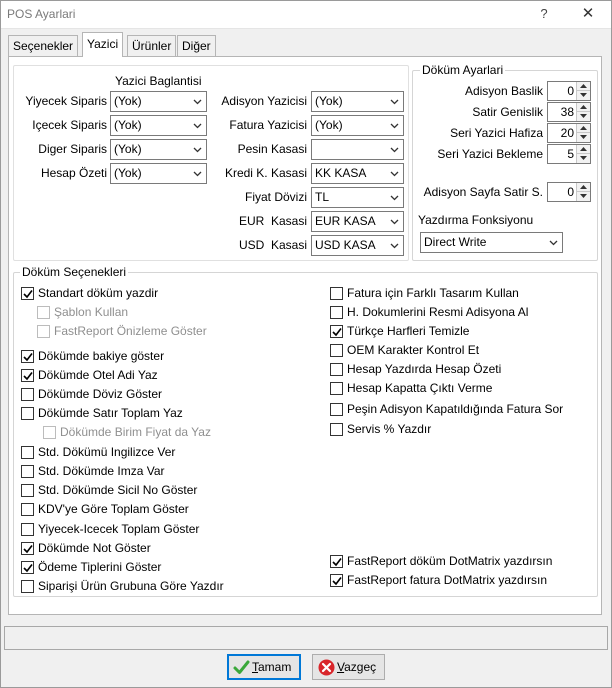  Describe the element at coordinates (66, 101) in the screenshot. I see `yiyecek-siparis-label: Yiyecek Siparis` at that location.